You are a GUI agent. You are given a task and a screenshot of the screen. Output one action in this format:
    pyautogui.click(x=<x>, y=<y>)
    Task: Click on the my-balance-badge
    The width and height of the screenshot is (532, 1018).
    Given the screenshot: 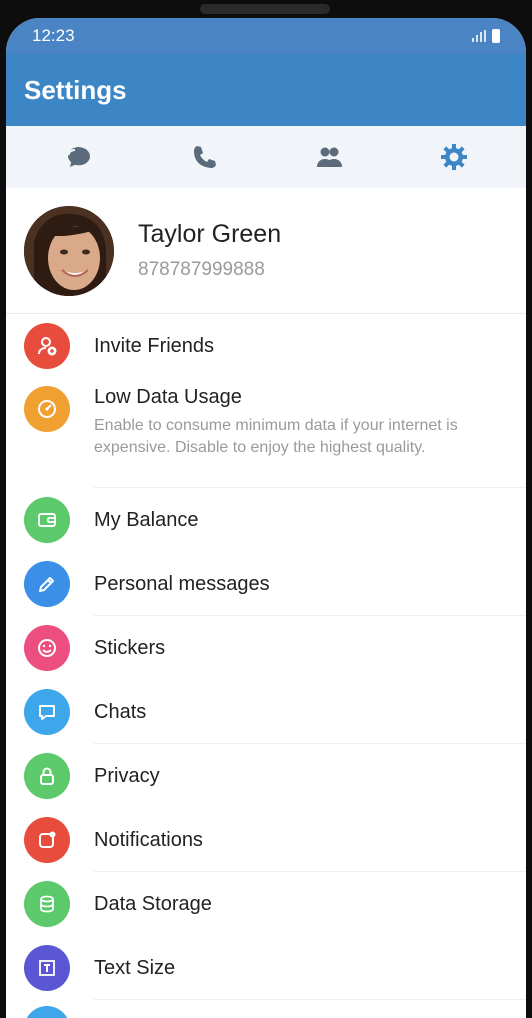 What is the action you would take?
    pyautogui.click(x=47, y=520)
    